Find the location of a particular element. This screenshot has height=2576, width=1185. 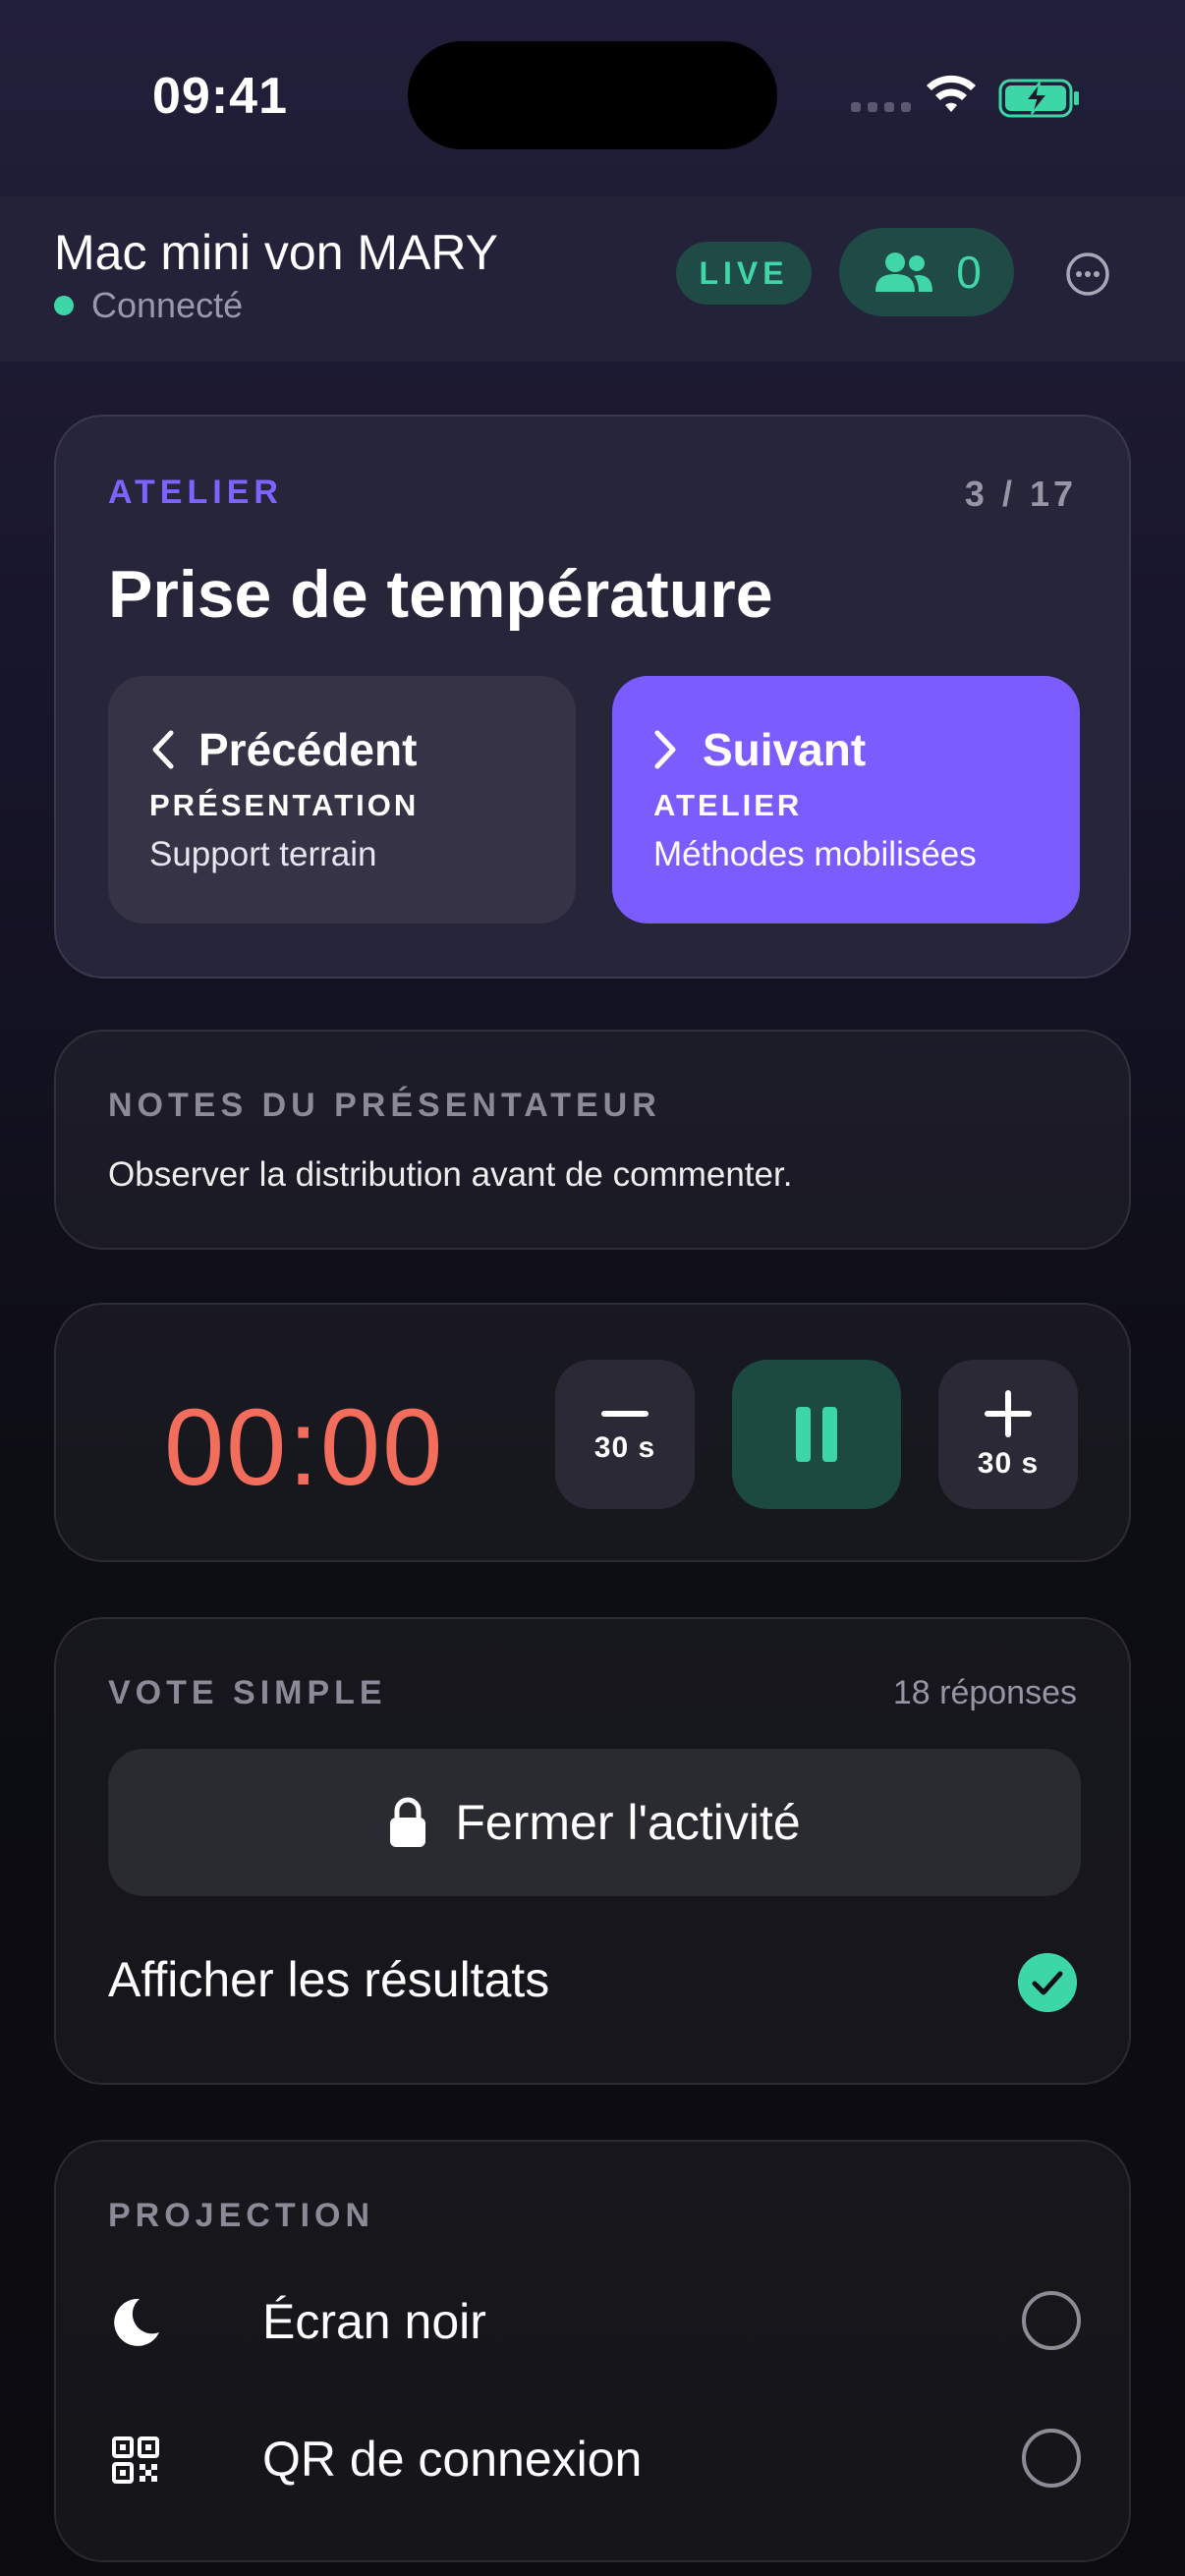

status-bar: 09:41 is located at coordinates (592, 98).